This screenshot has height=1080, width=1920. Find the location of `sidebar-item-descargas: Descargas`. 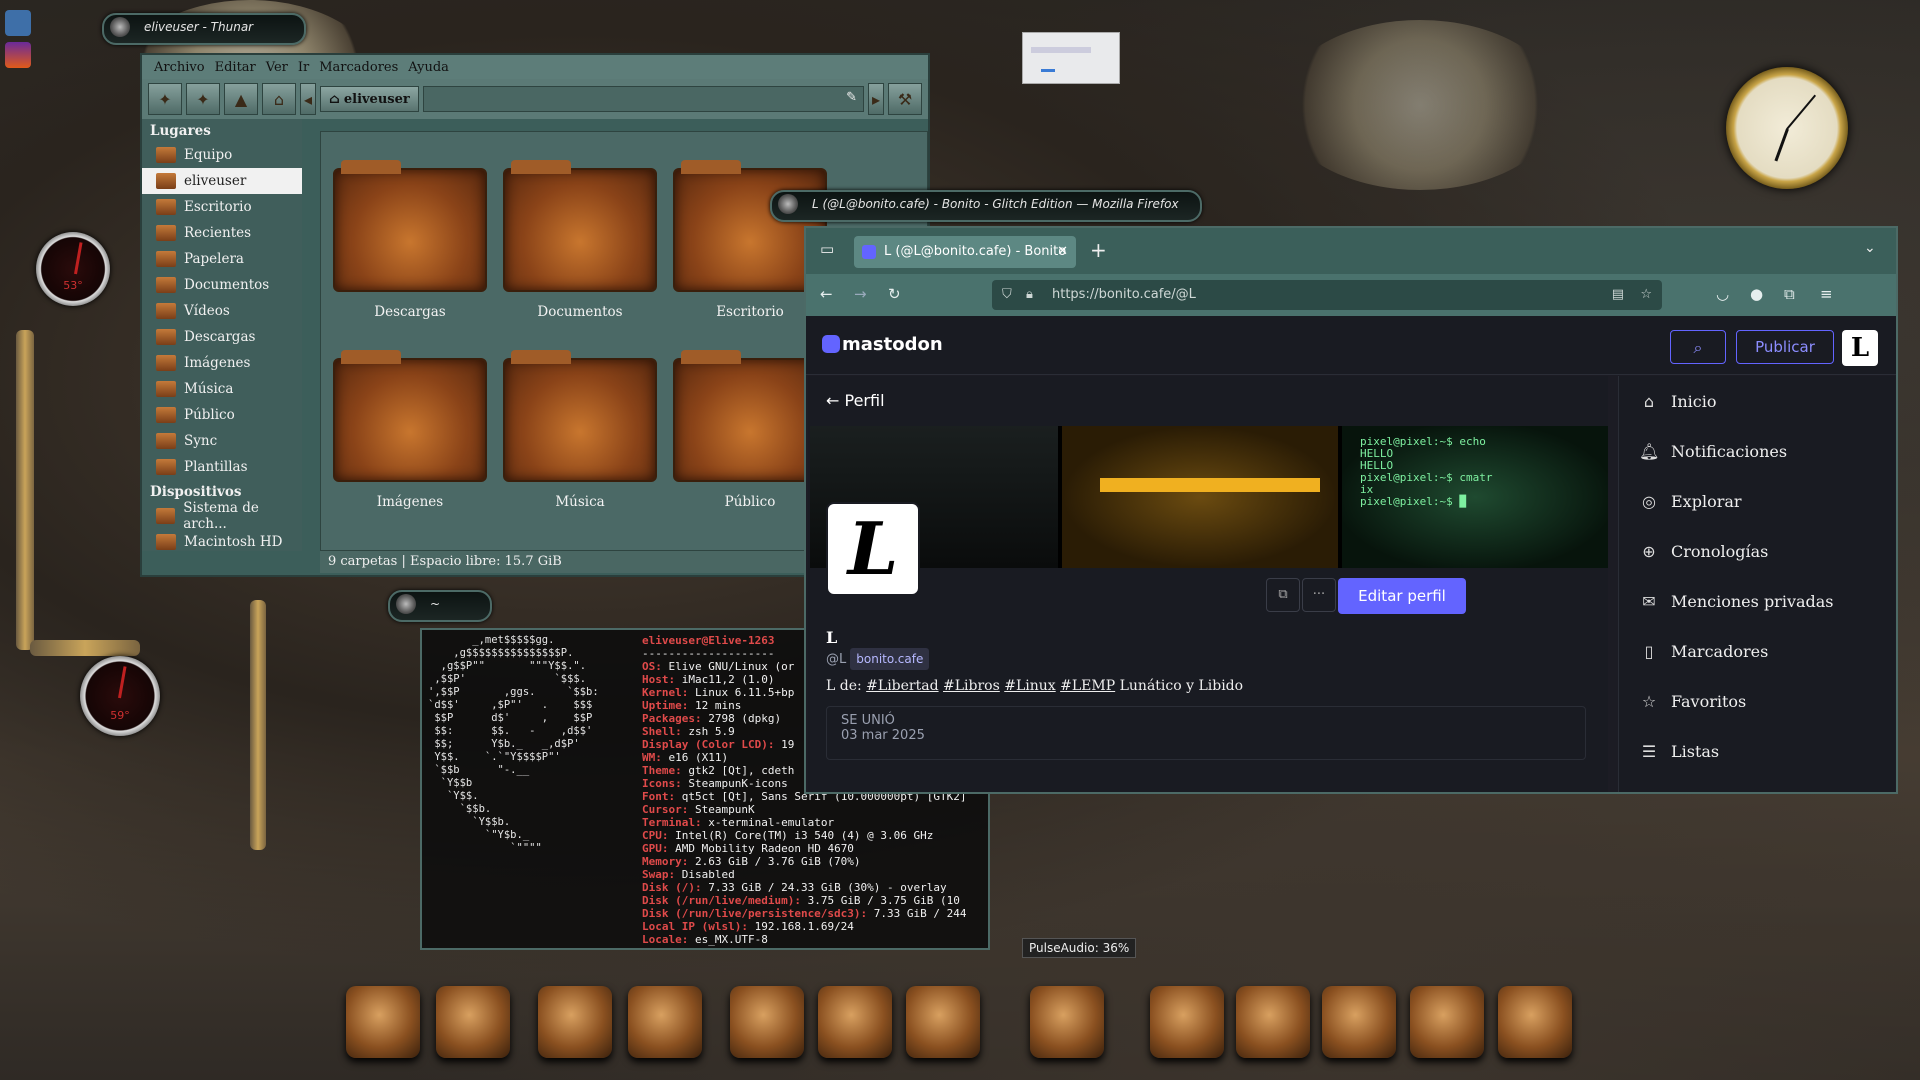

sidebar-item-descargas: Descargas is located at coordinates (222, 337).